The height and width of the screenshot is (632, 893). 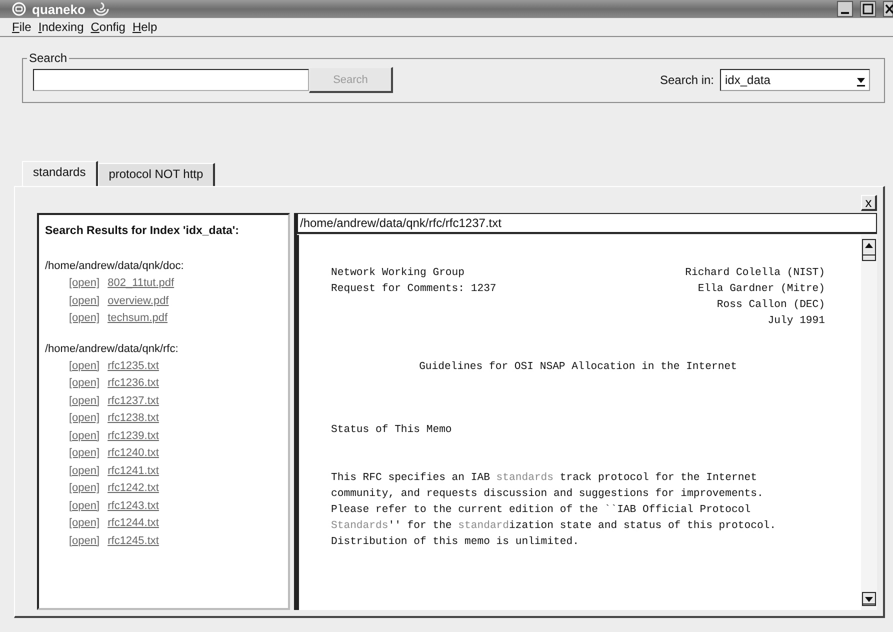 What do you see at coordinates (398, 273) in the screenshot?
I see `header-text: Network Working Group` at bounding box center [398, 273].